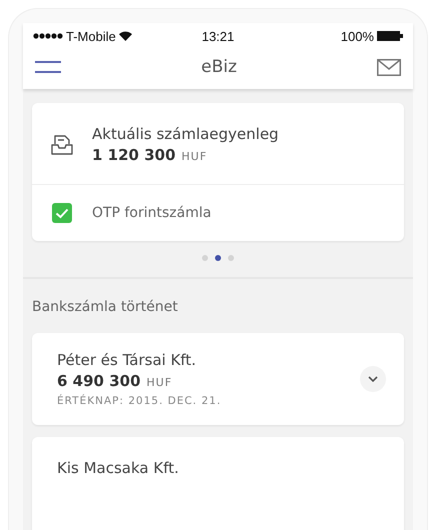 This screenshot has height=530, width=436. What do you see at coordinates (62, 145) in the screenshot?
I see `inbox-tray-icon` at bounding box center [62, 145].